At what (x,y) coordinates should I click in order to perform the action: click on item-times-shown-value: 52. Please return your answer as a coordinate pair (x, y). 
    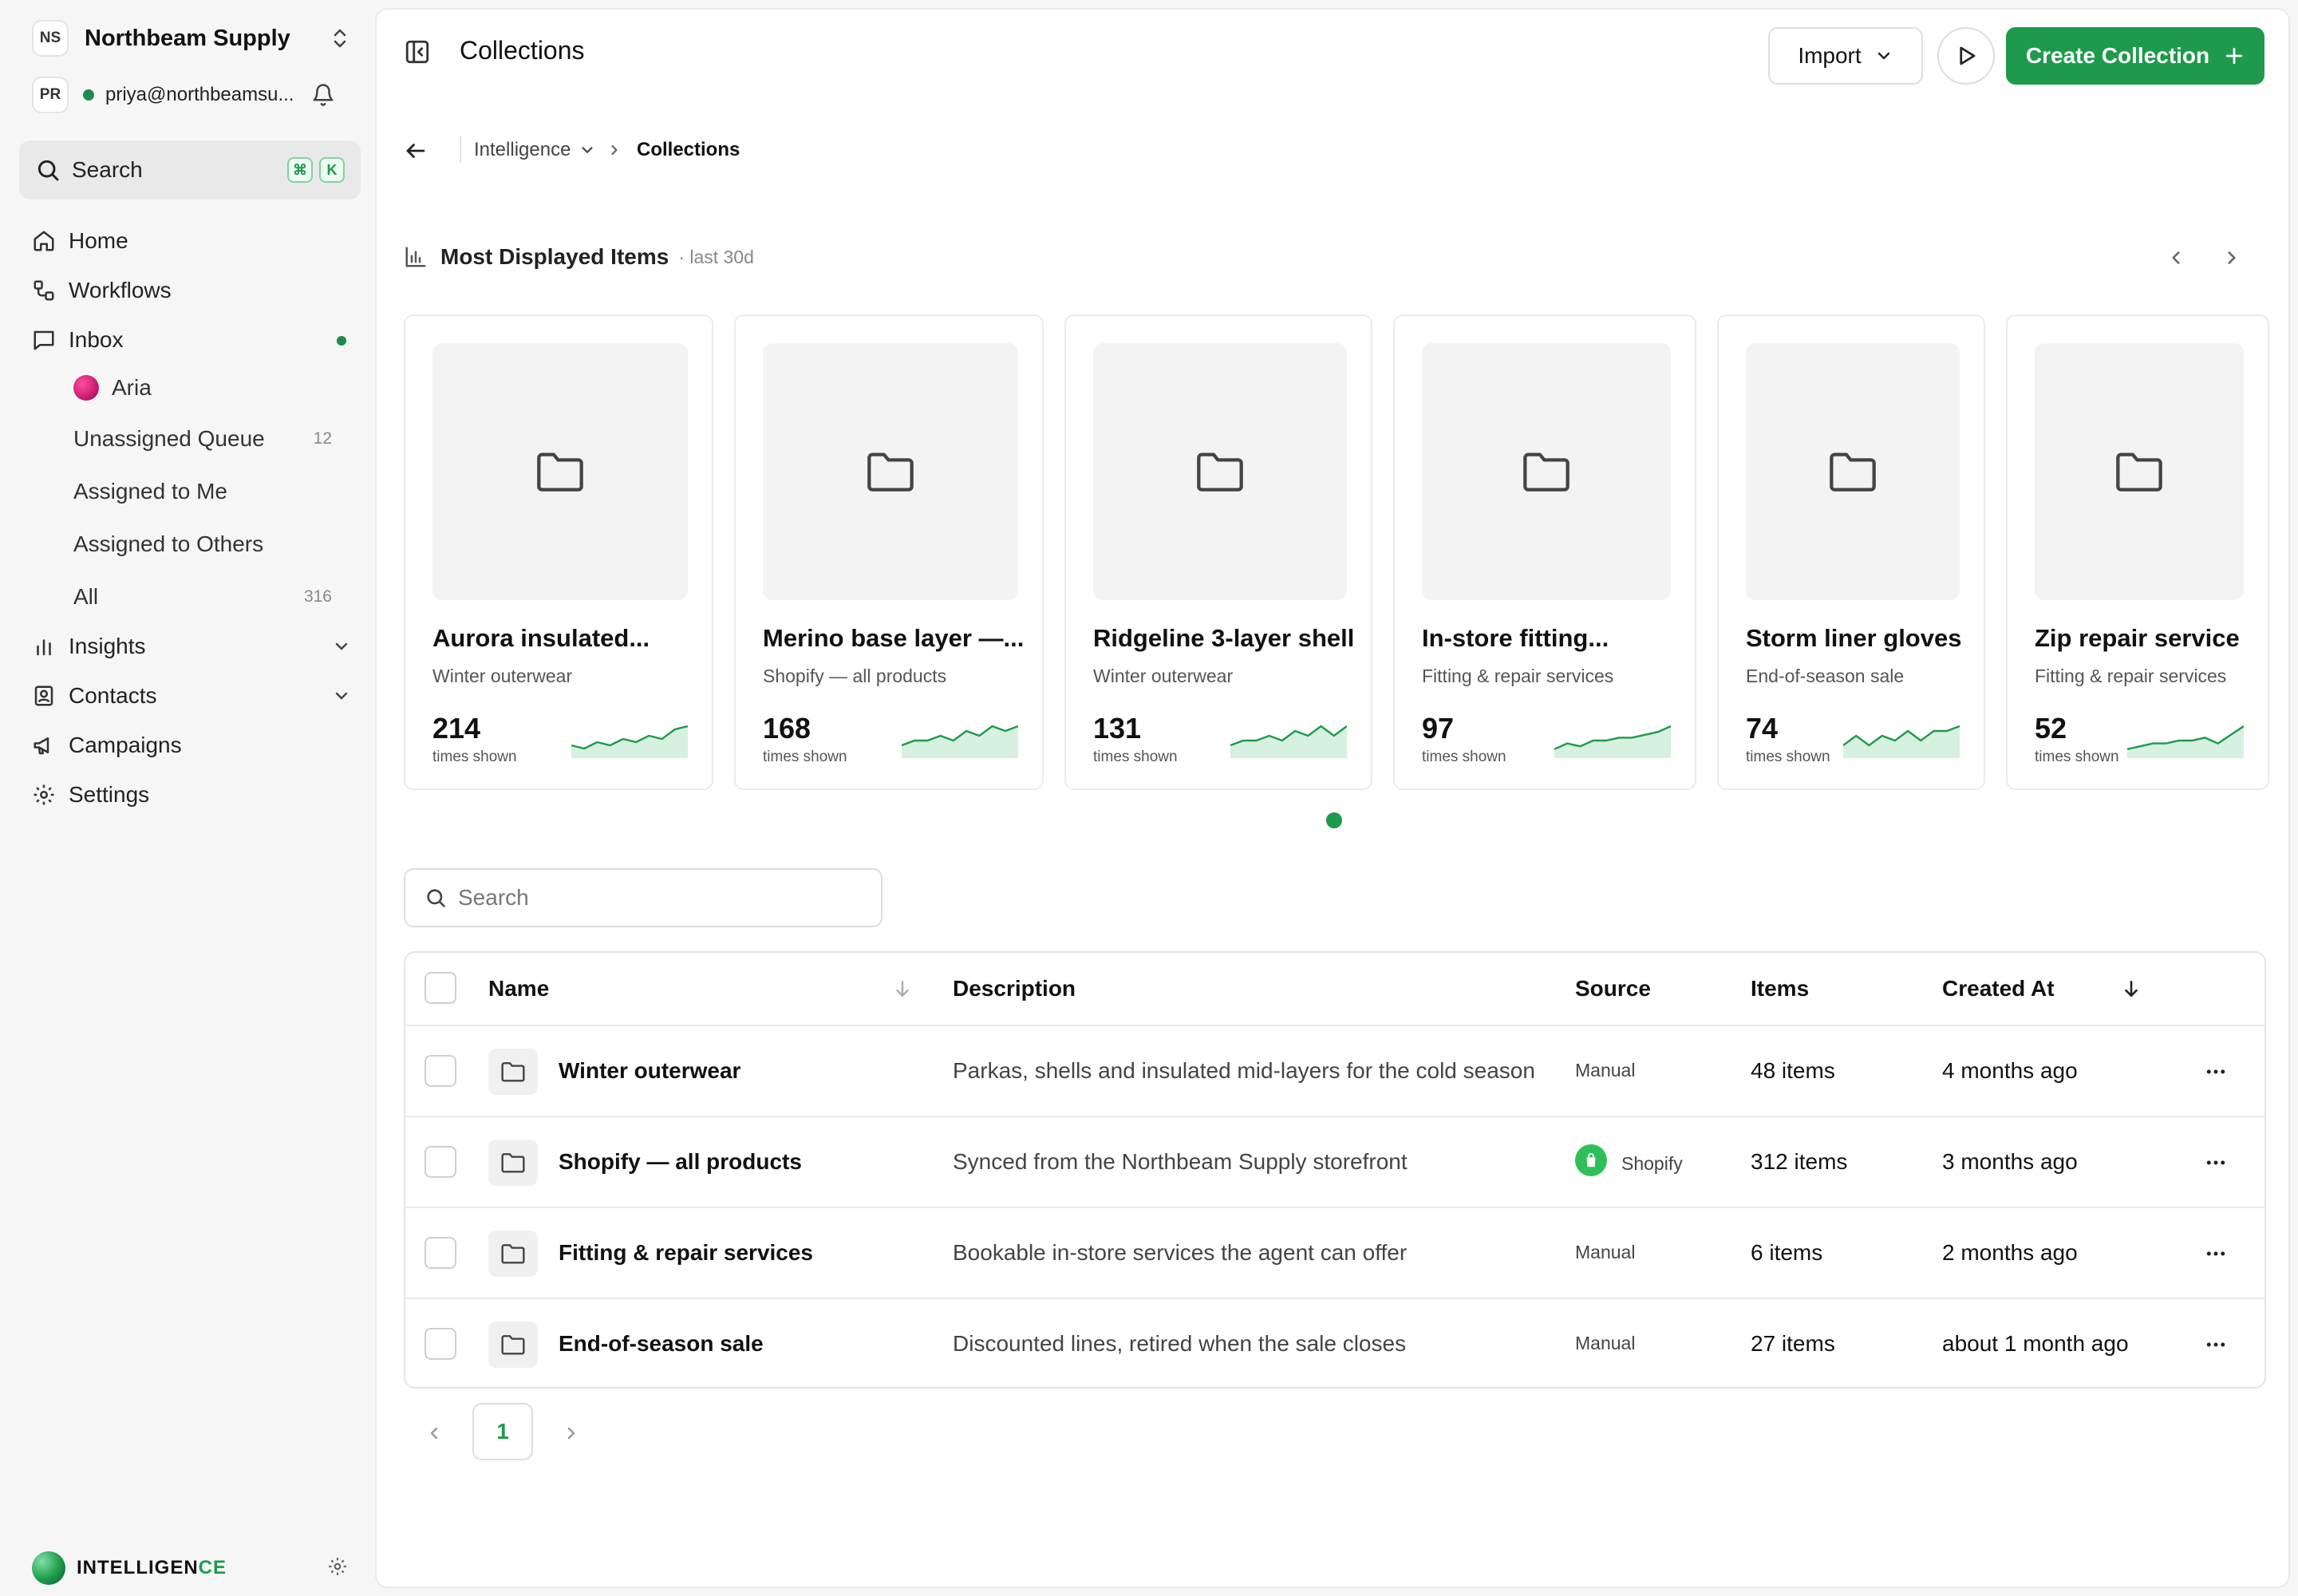
    Looking at the image, I should click on (2051, 728).